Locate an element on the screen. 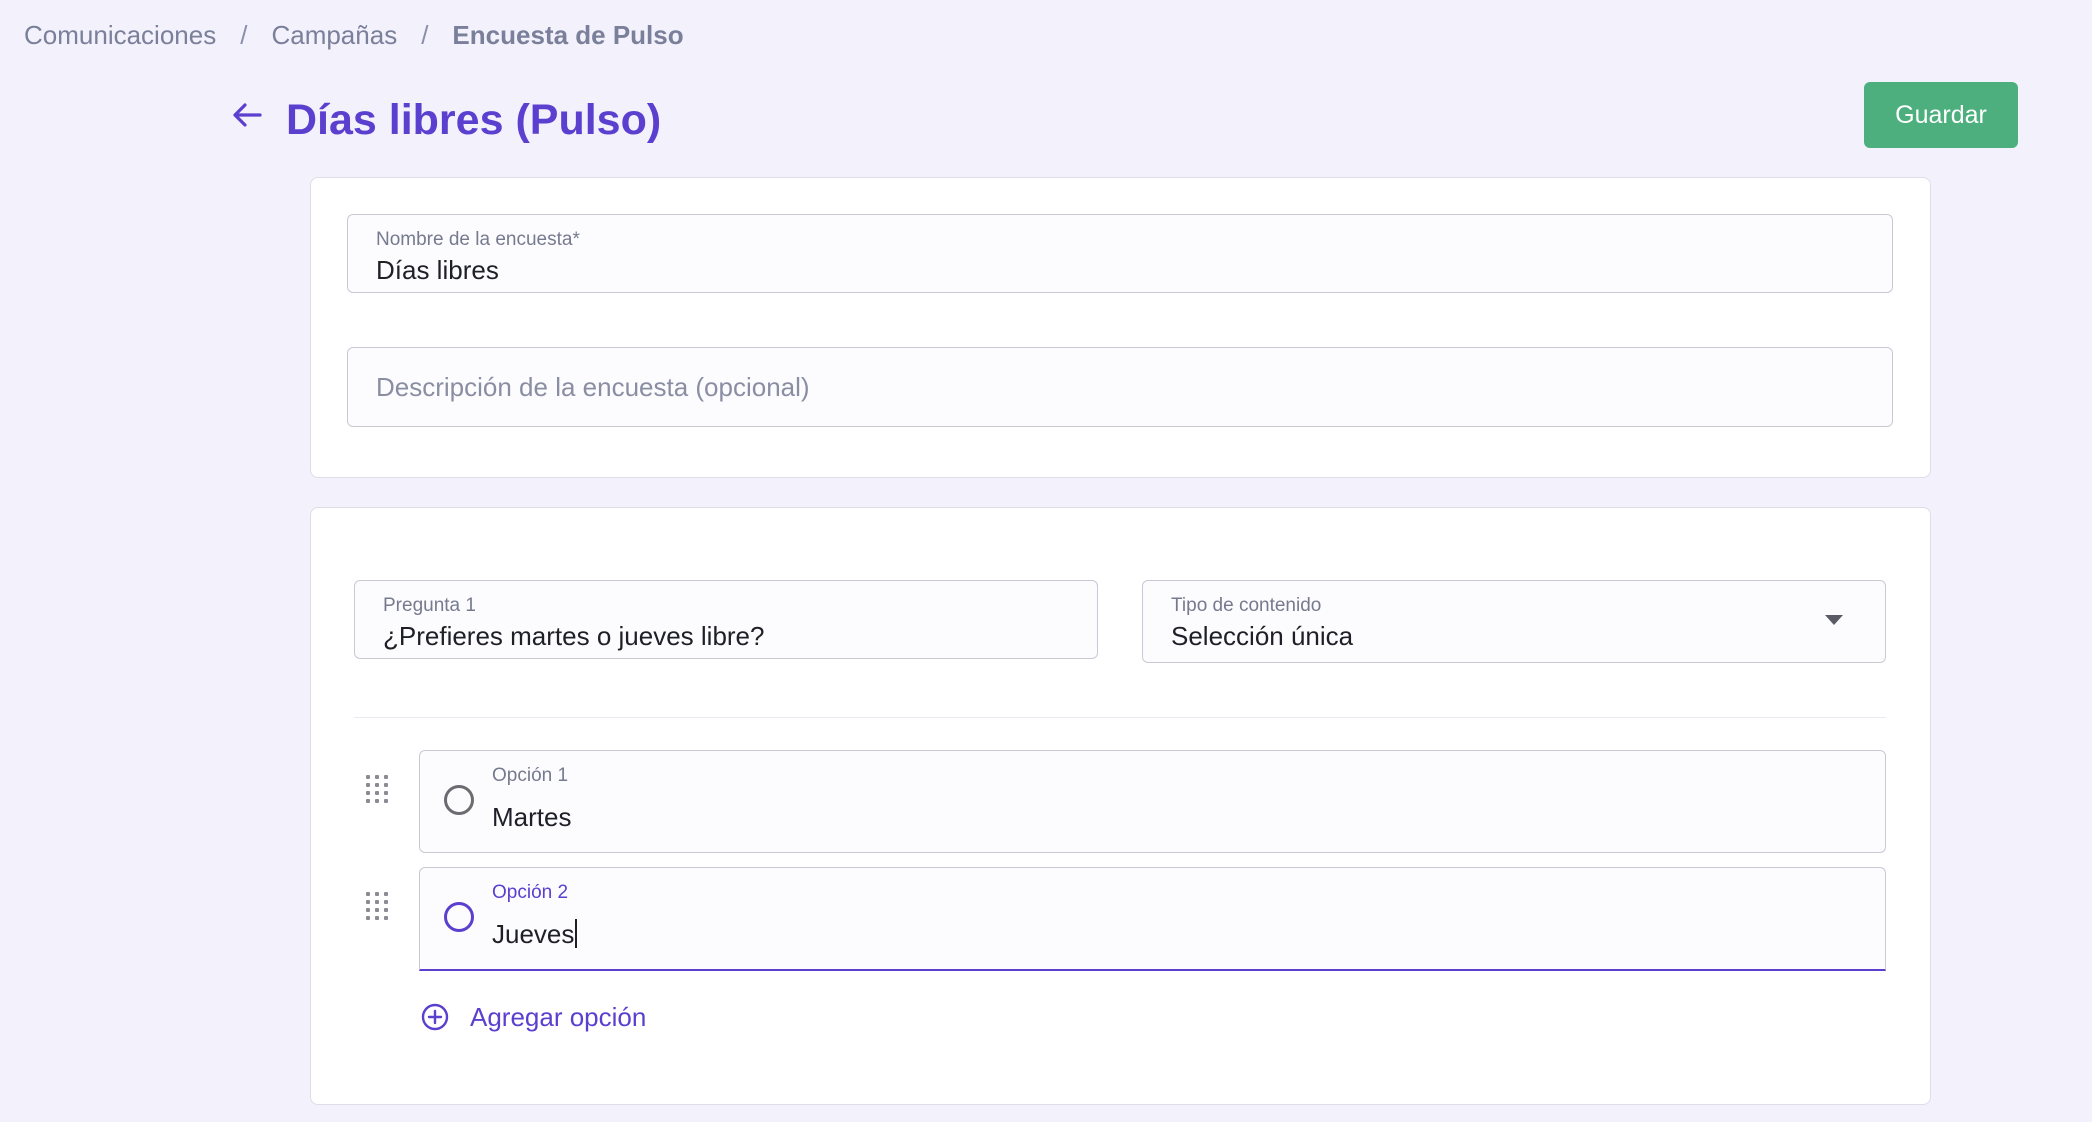 This screenshot has height=1122, width=2092. divider is located at coordinates (1120, 717).